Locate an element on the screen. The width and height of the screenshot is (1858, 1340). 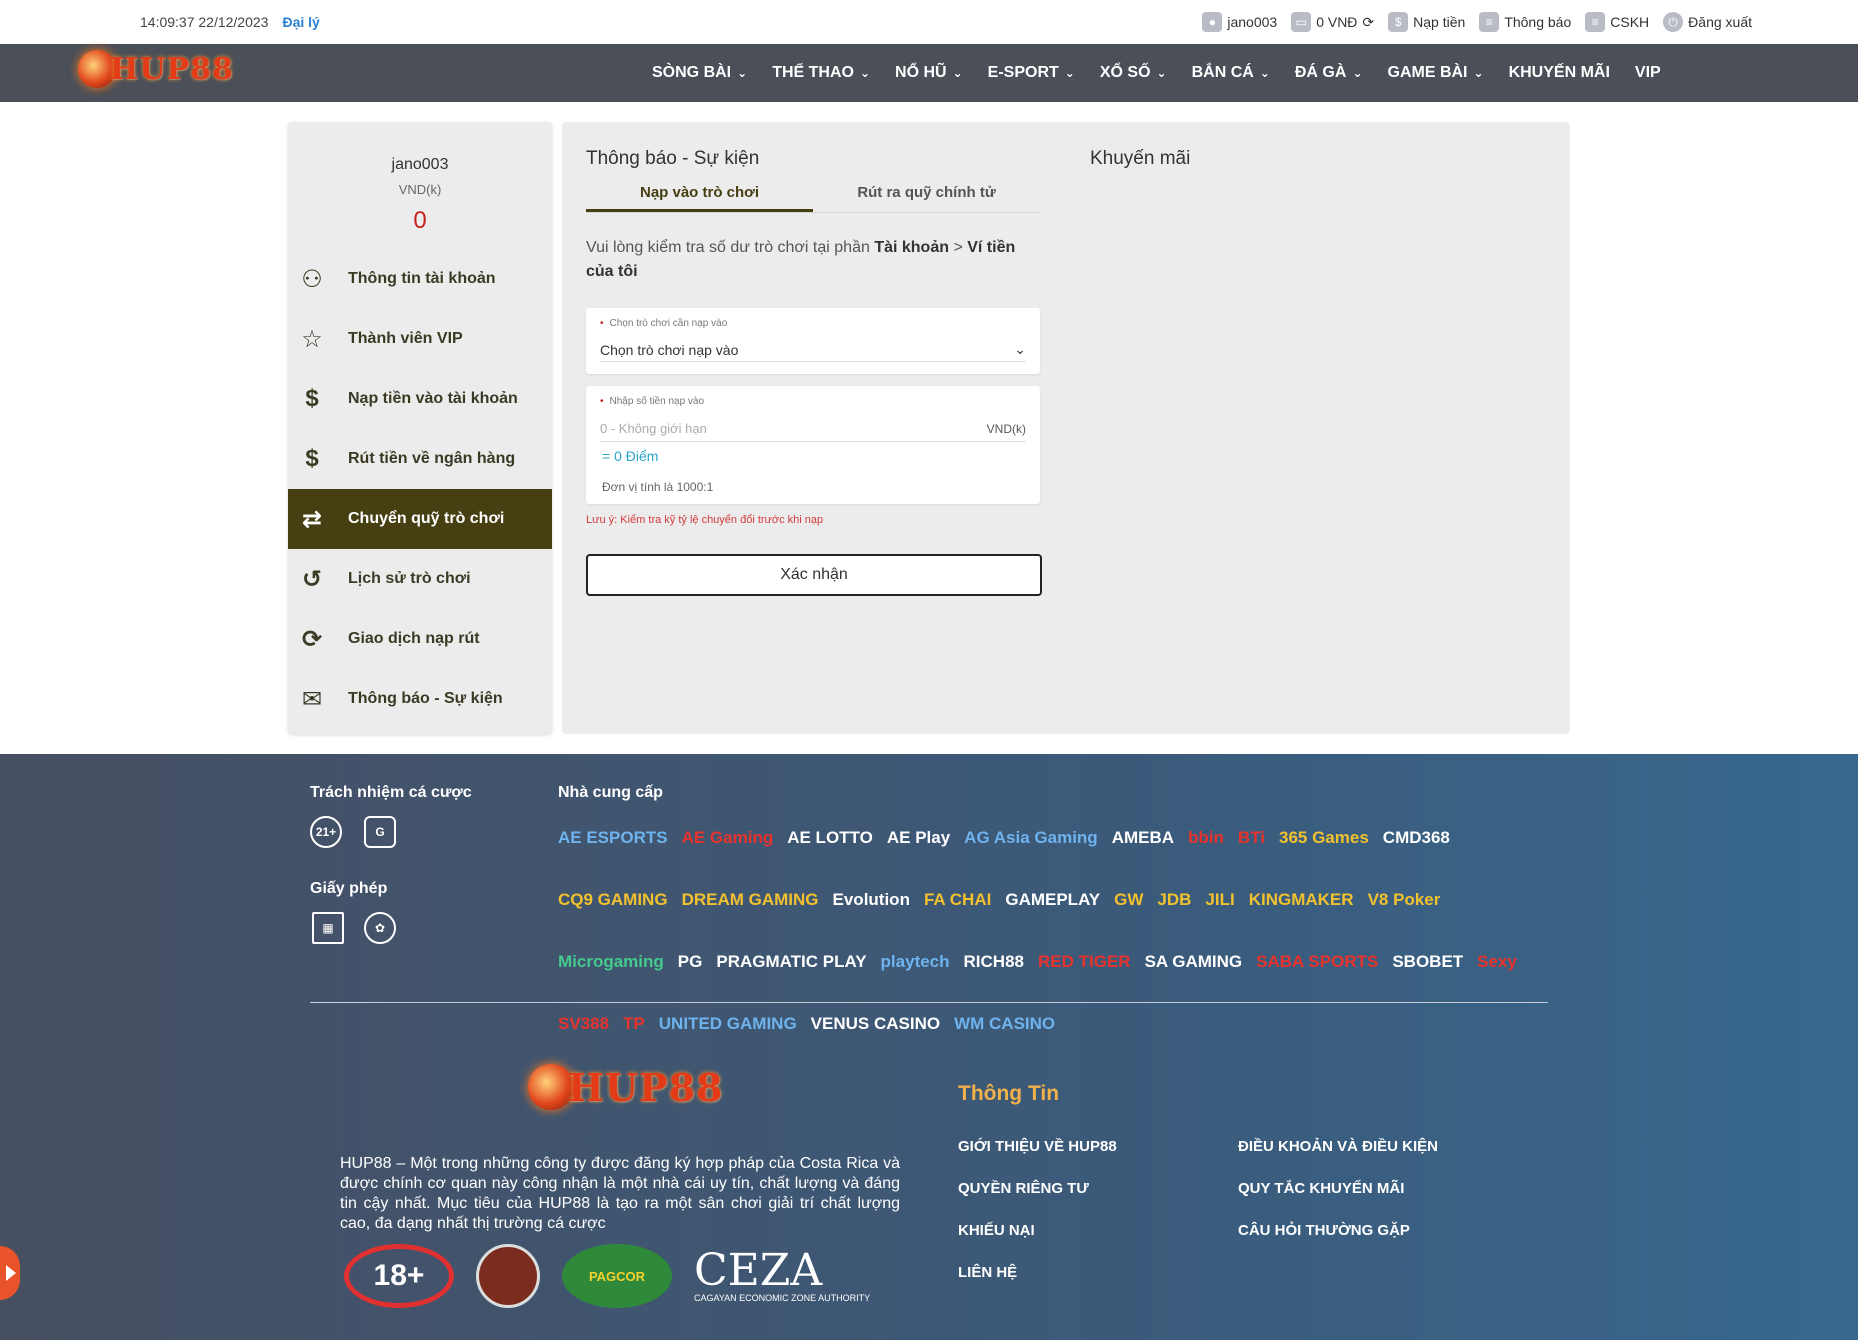
provider-logo: WM CASINO is located at coordinates (1004, 1024).